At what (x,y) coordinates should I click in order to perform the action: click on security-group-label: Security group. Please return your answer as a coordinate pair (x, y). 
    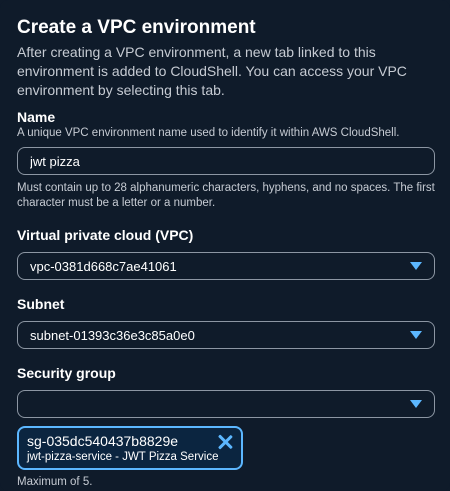
    Looking at the image, I should click on (66, 373).